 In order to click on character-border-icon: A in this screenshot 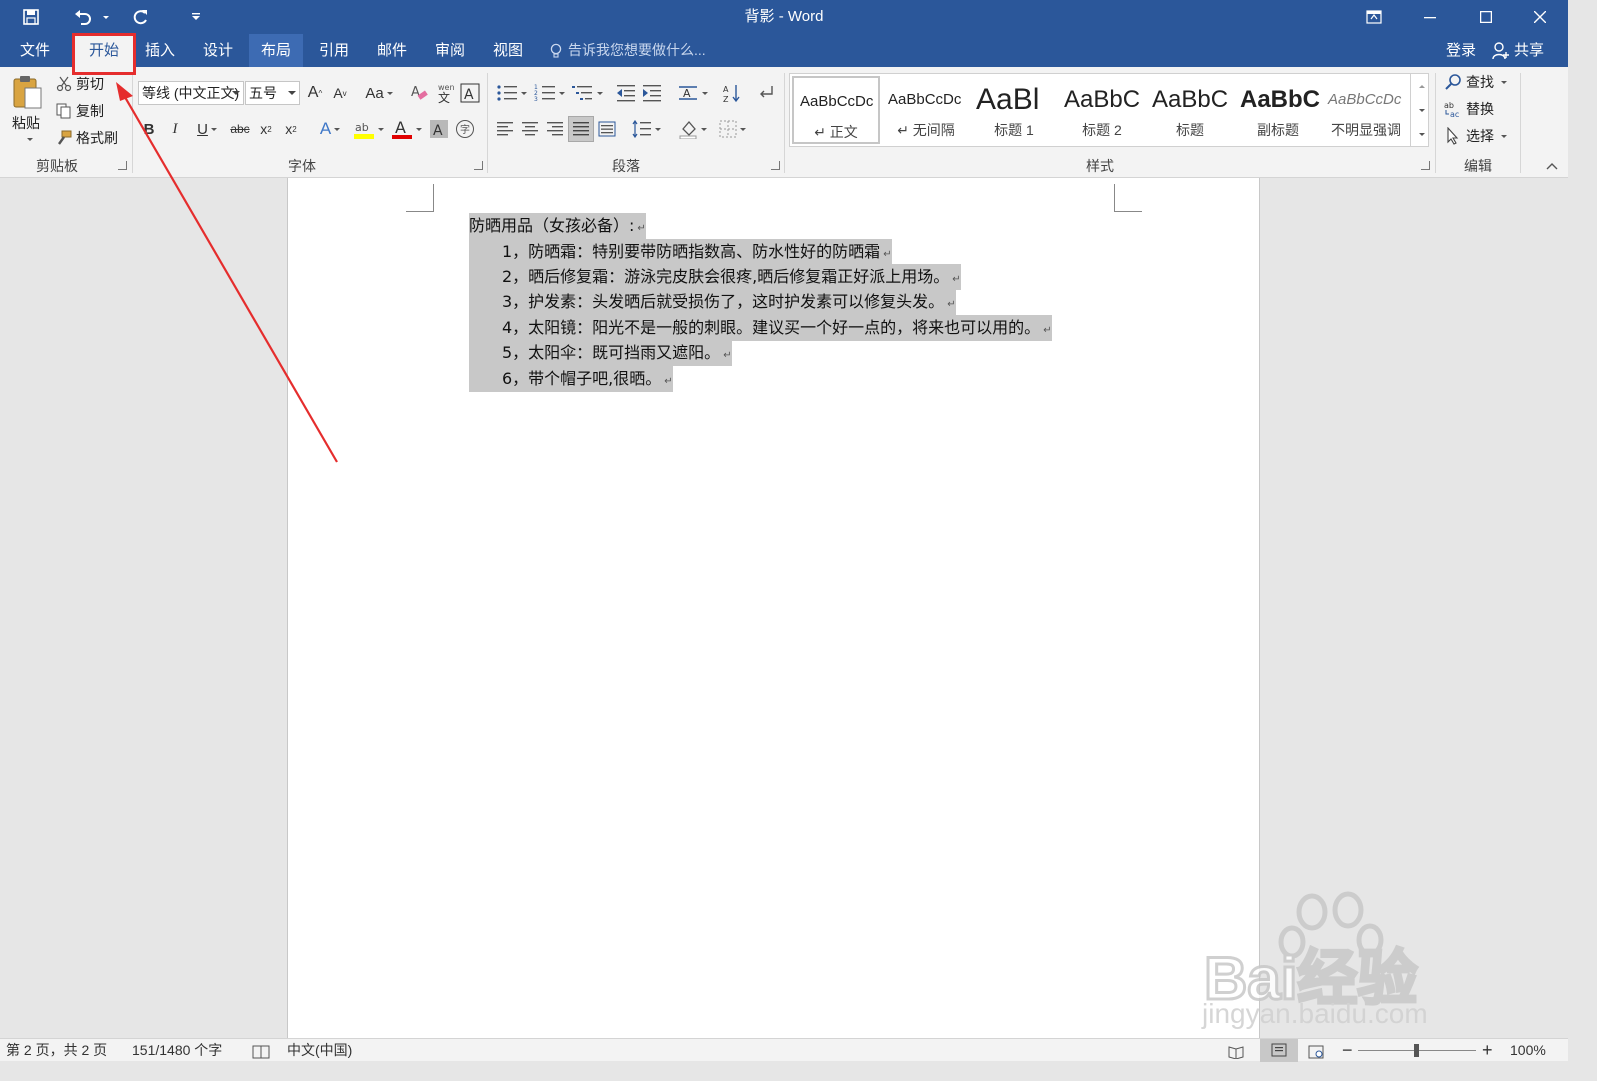, I will do `click(470, 93)`.